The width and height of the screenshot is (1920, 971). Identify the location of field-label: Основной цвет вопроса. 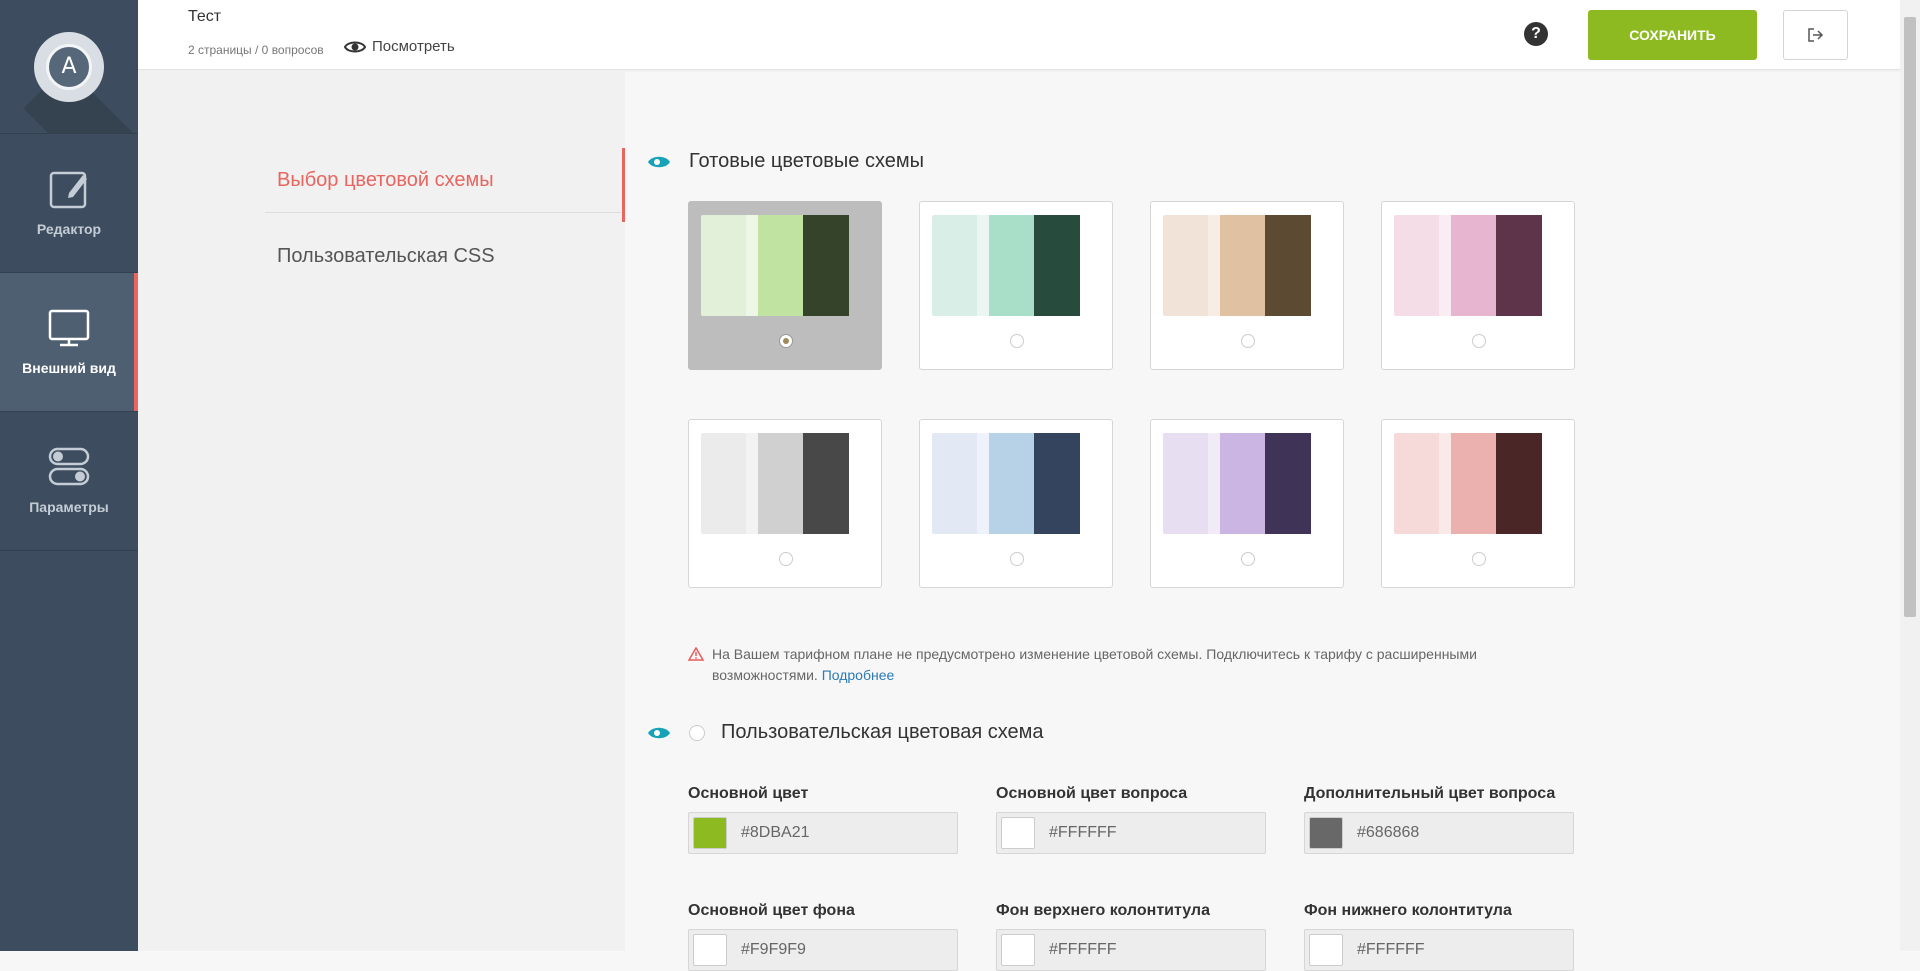
(1092, 793).